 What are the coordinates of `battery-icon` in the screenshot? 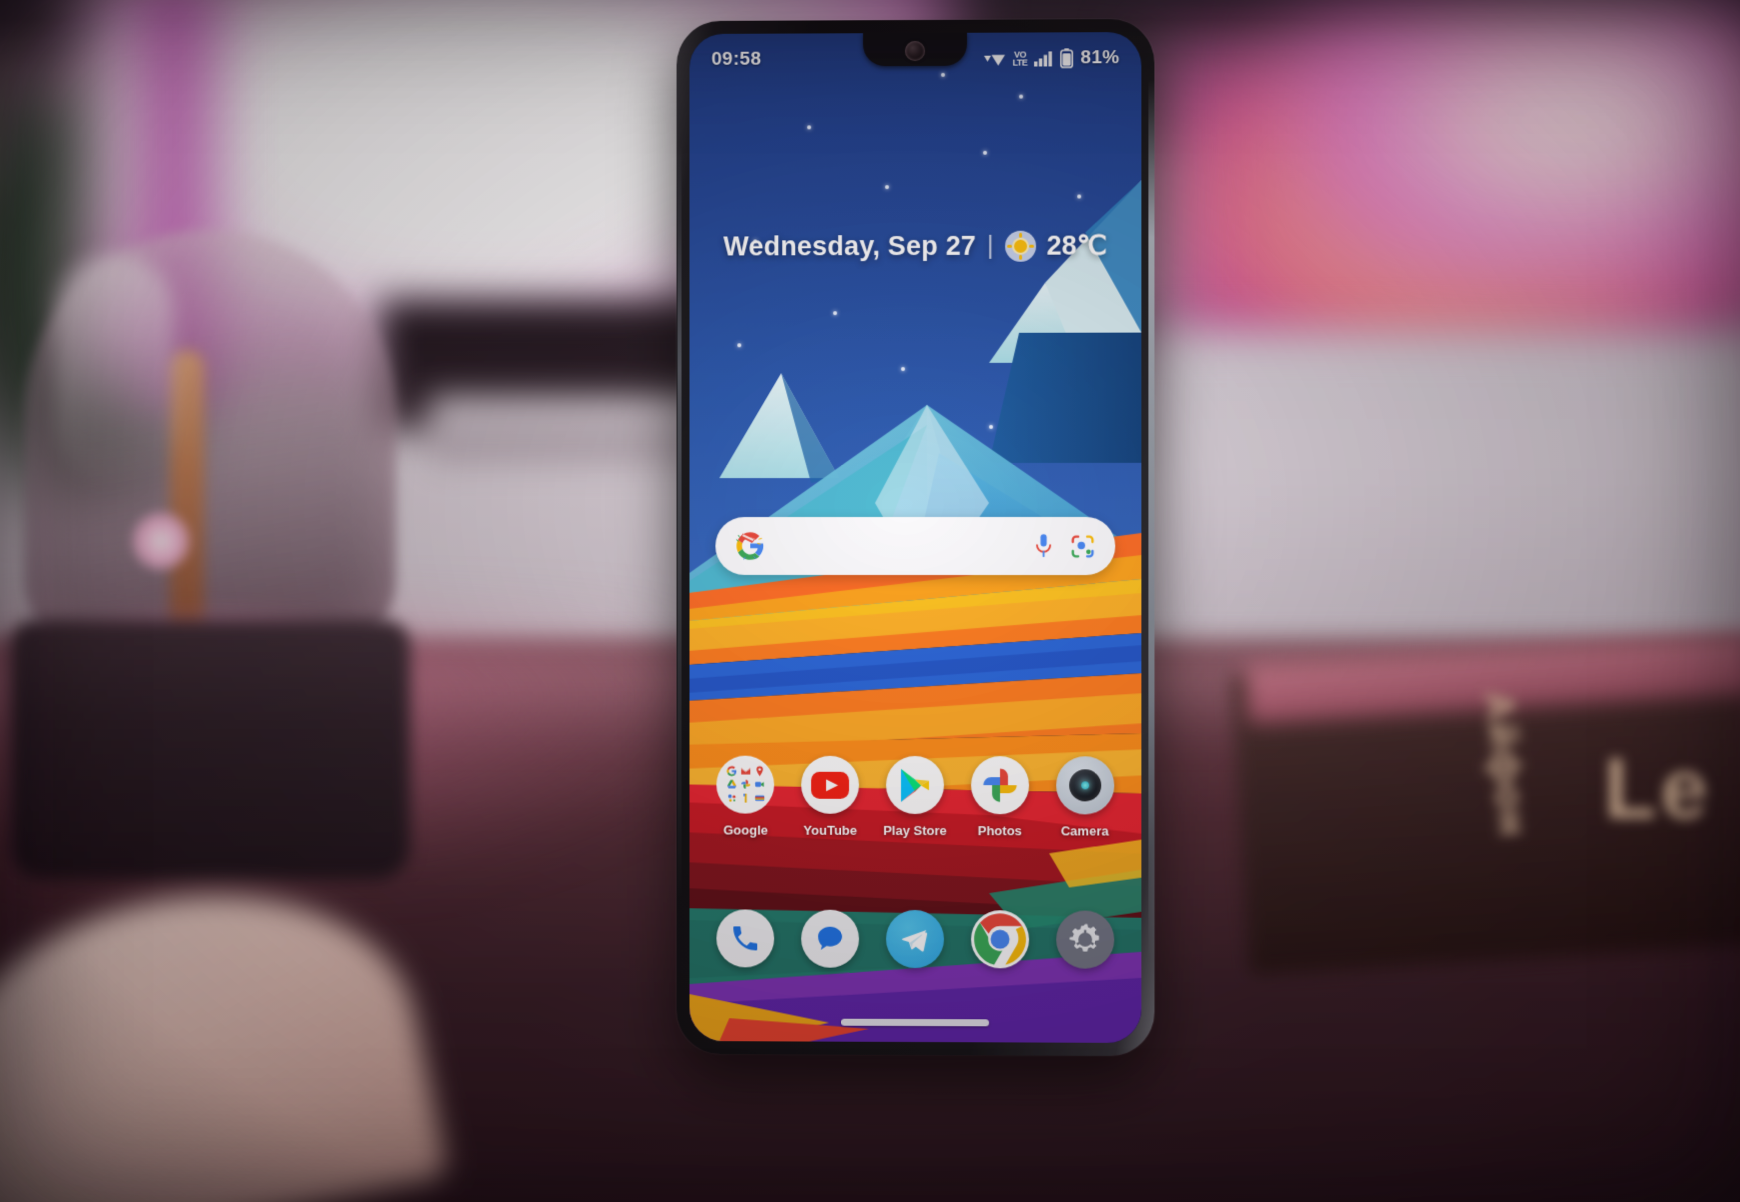 It's located at (1067, 58).